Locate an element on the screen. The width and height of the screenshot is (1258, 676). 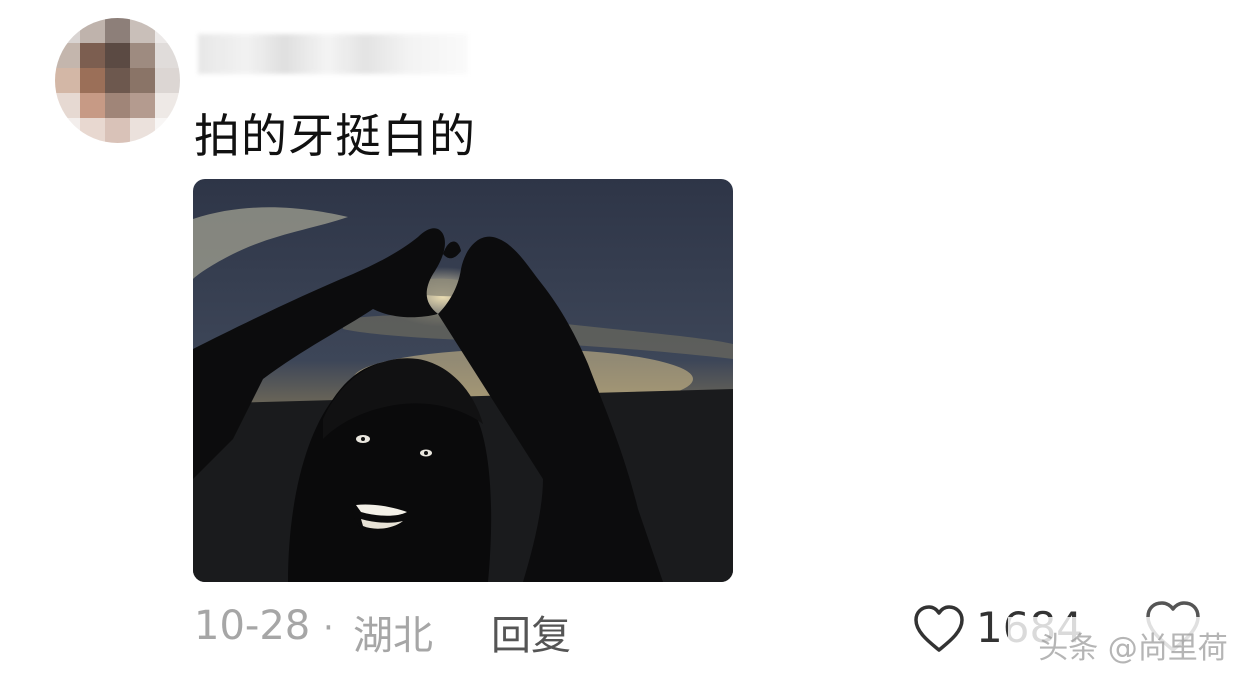
comment-text: 拍的牙挺白的 is located at coordinates (335, 136).